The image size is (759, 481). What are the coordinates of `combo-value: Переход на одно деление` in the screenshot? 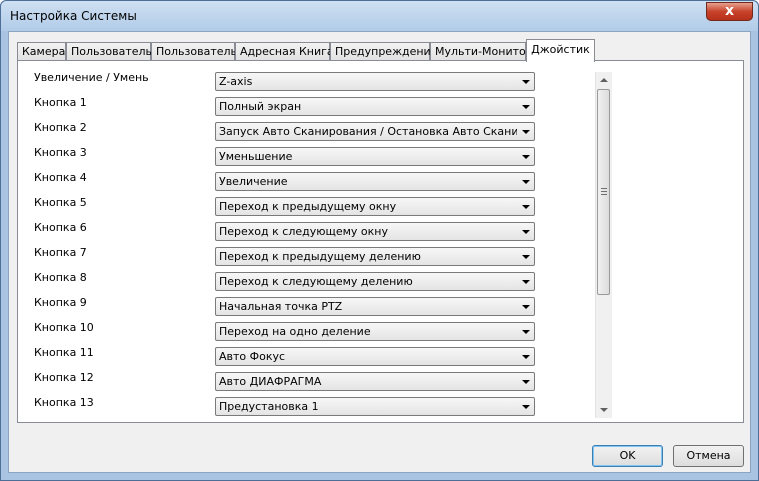 It's located at (295, 331).